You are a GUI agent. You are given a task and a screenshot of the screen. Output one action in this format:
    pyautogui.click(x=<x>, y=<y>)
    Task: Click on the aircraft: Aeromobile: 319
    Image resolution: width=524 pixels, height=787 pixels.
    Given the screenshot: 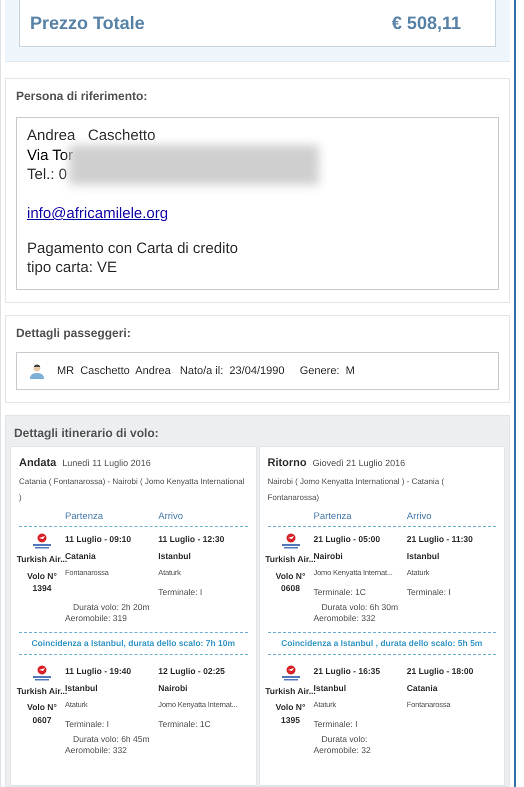 What is the action you would take?
    pyautogui.click(x=96, y=618)
    